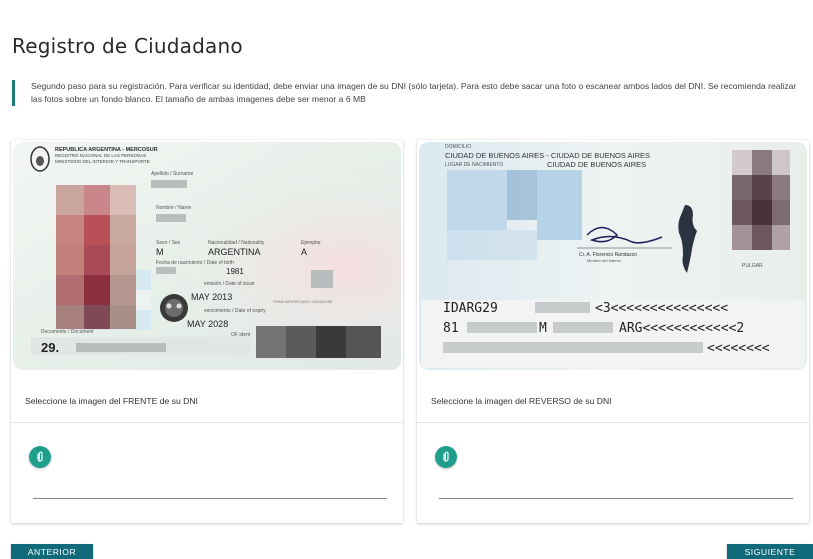 The height and width of the screenshot is (559, 813). I want to click on svg-text: MAY 2013, so click(211, 297).